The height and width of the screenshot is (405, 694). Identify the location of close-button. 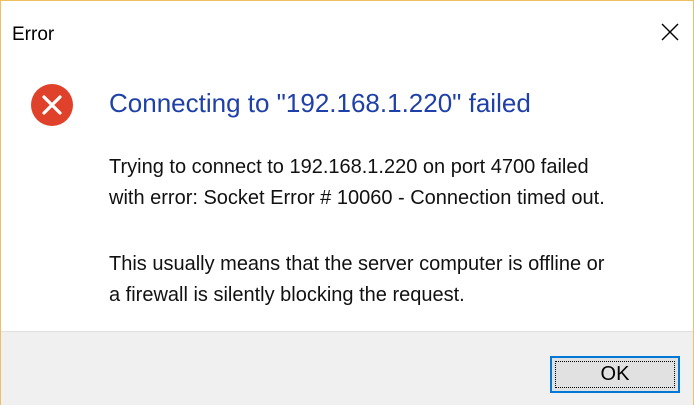
(670, 32).